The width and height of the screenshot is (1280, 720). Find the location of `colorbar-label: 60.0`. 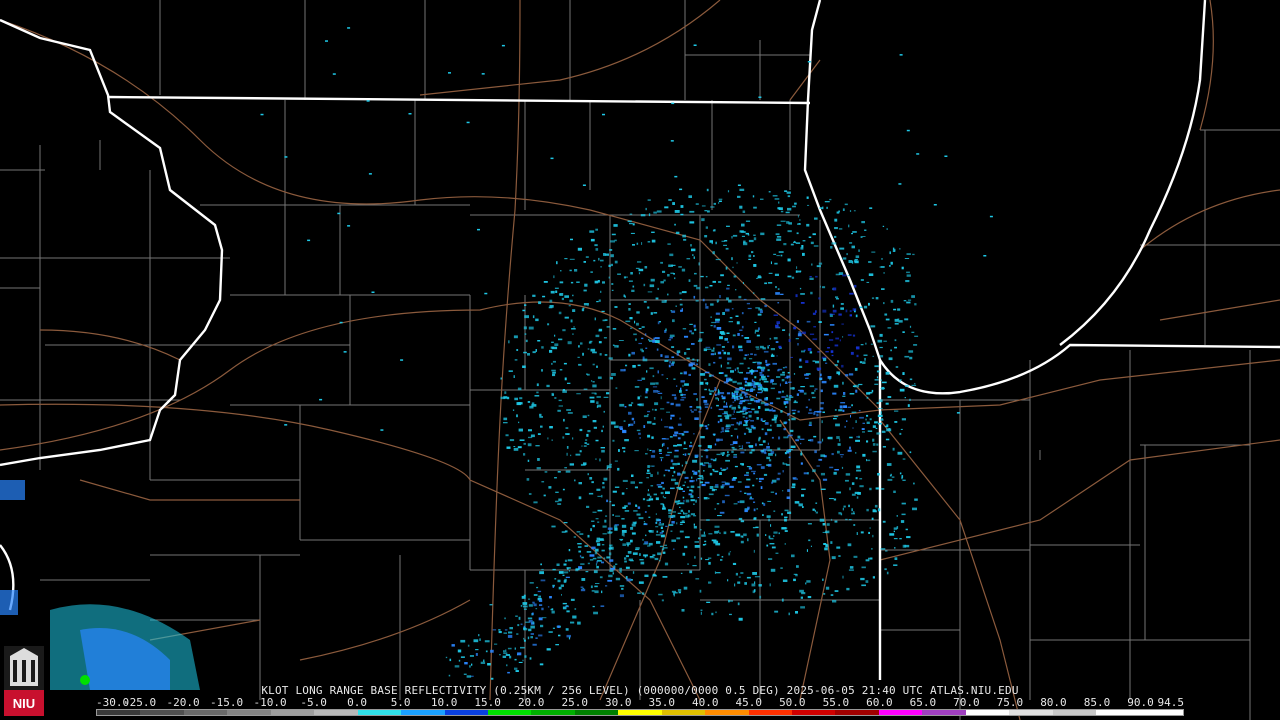

colorbar-label: 60.0 is located at coordinates (879, 702).